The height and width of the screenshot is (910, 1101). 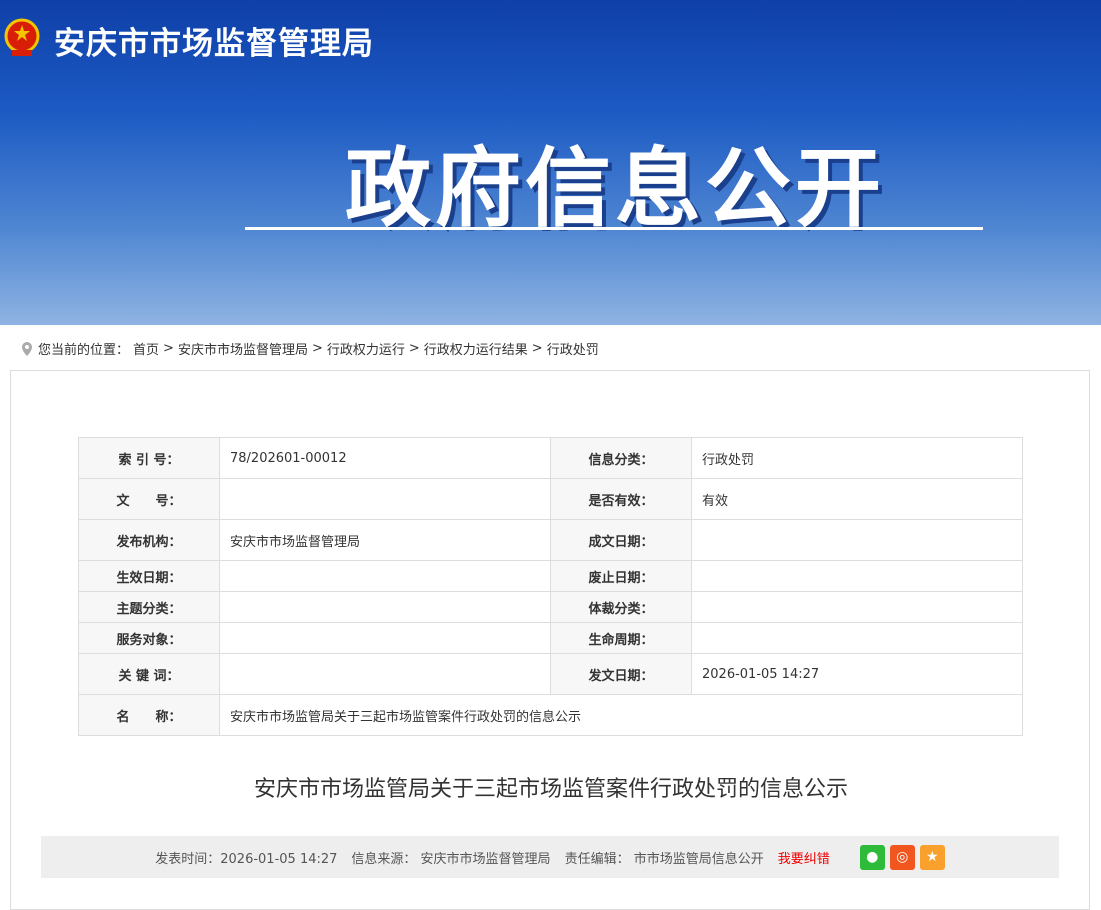 I want to click on weibo-share-icon: ◎, so click(x=902, y=857).